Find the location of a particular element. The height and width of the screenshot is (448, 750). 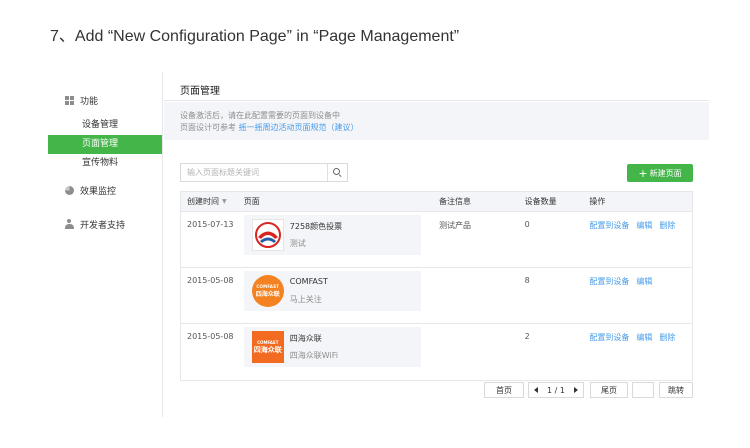

sidebar-group-label: 开发者支持 is located at coordinates (103, 225).